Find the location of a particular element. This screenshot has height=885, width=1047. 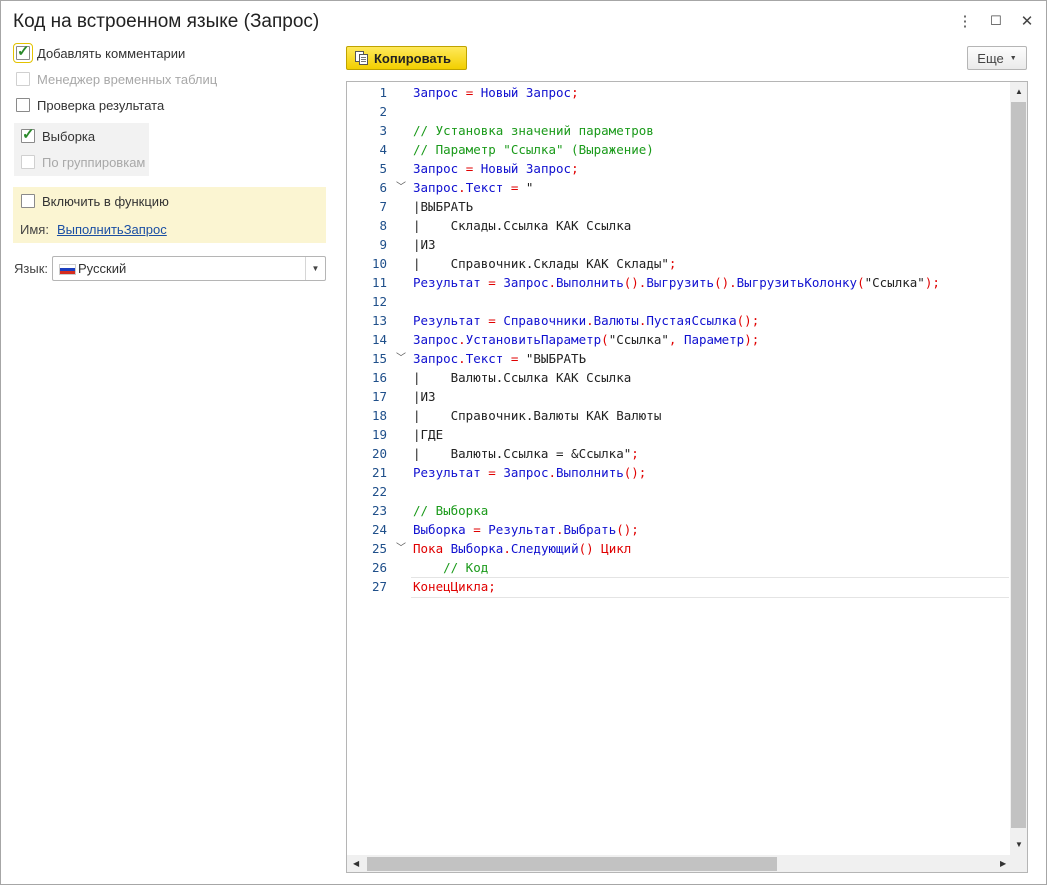

line-number: 21 is located at coordinates (379, 472).